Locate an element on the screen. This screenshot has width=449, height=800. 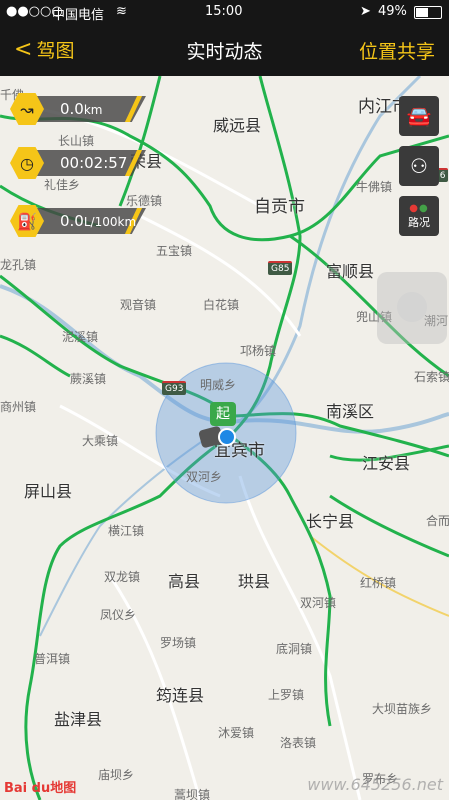
place-label: 威远县 is located at coordinates (237, 125).